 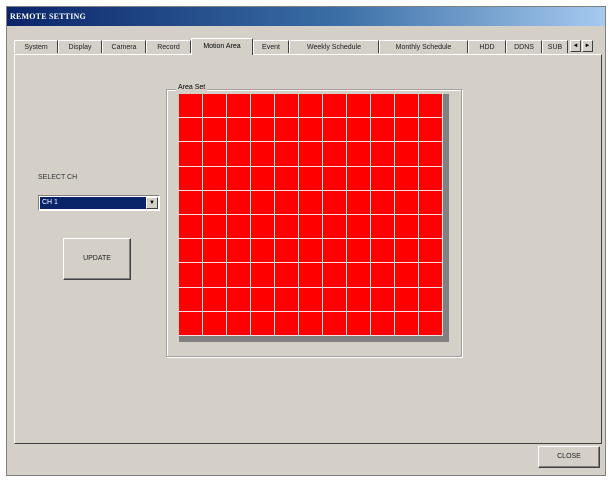 I want to click on tab-sub: SUB, so click(x=555, y=46).